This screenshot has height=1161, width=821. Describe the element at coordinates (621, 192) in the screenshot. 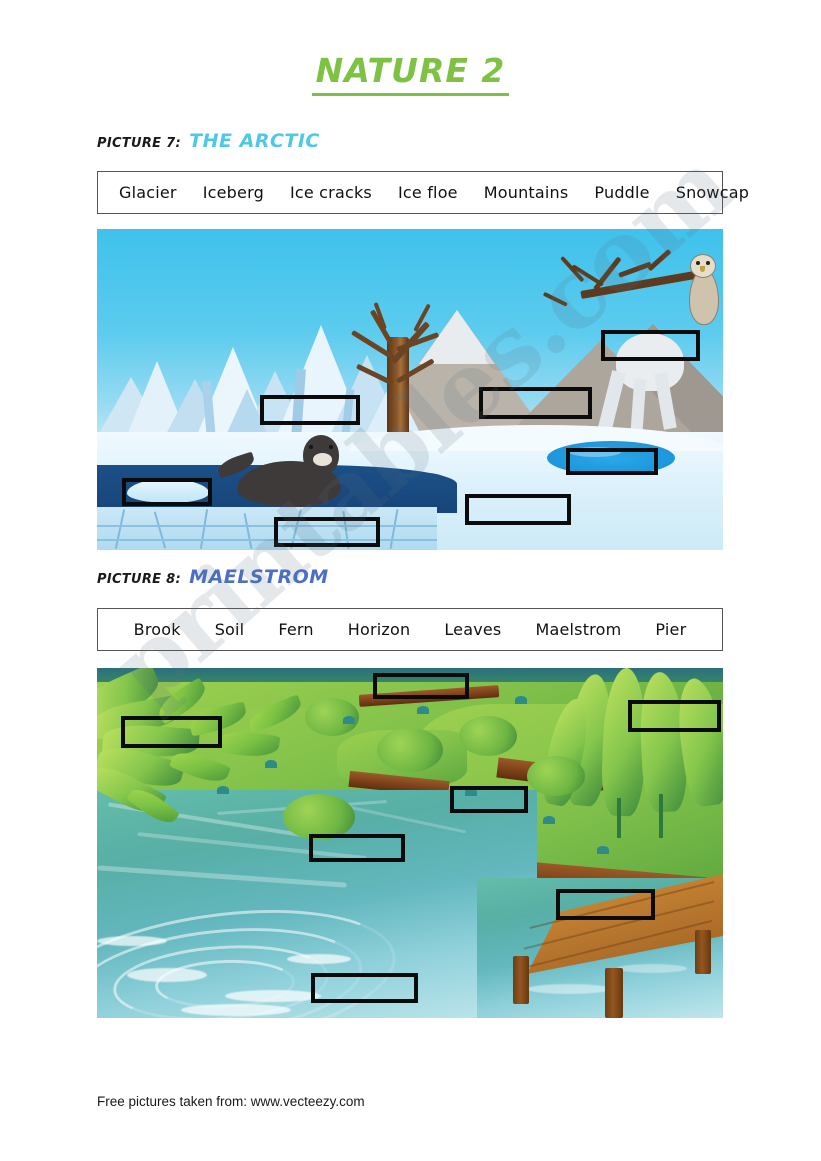

I see `word-bank-item: Puddle` at that location.